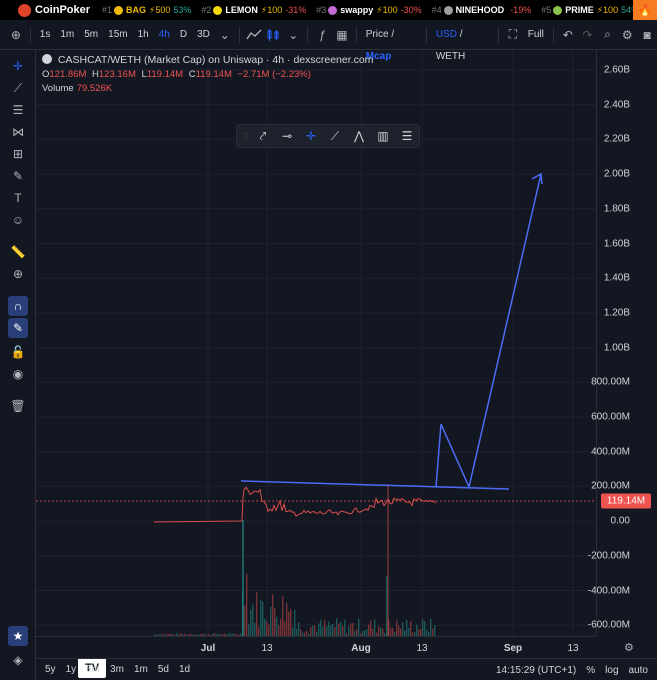 The image size is (657, 680). What do you see at coordinates (160, 9) in the screenshot?
I see `ticker-value: ⚡500` at bounding box center [160, 9].